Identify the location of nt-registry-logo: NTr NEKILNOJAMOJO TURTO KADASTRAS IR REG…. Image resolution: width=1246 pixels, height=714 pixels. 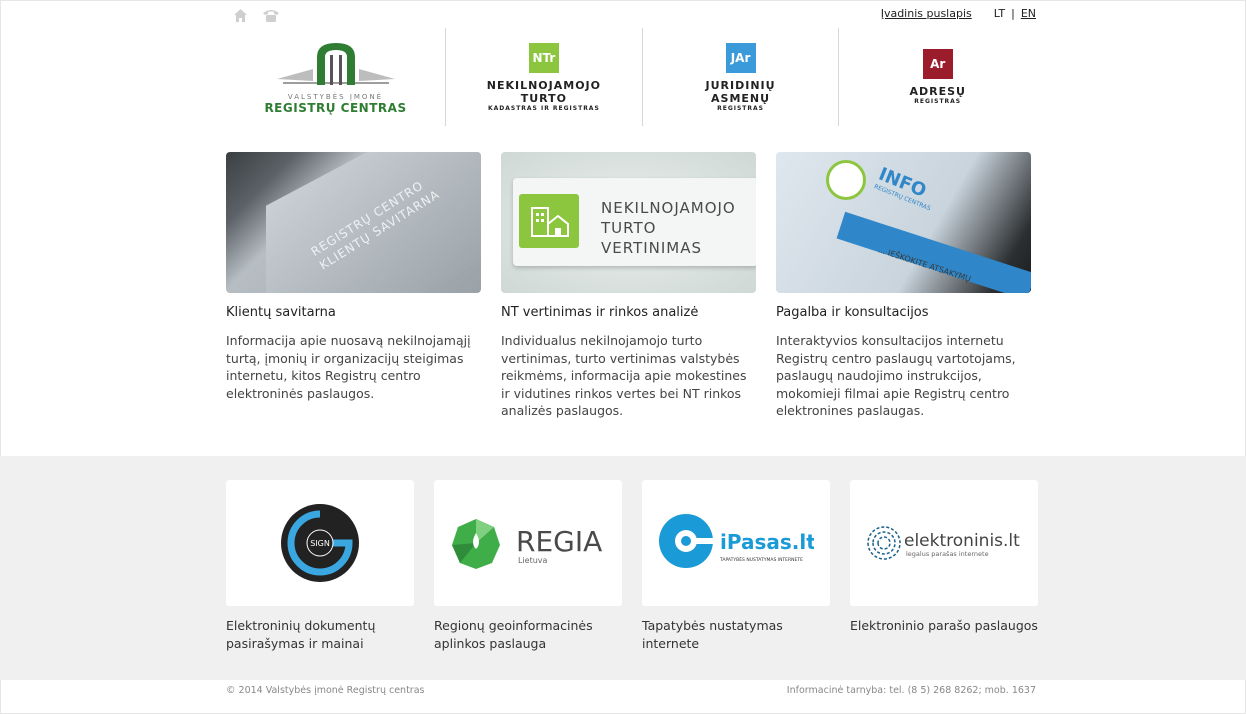
(544, 77).